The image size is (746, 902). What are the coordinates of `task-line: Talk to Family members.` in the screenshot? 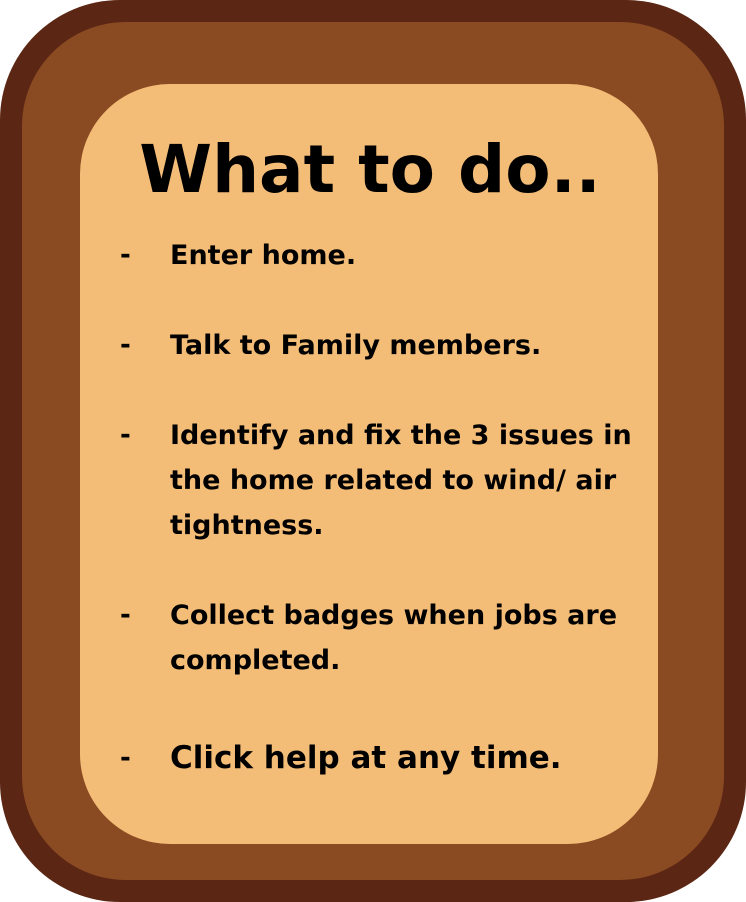 It's located at (356, 345).